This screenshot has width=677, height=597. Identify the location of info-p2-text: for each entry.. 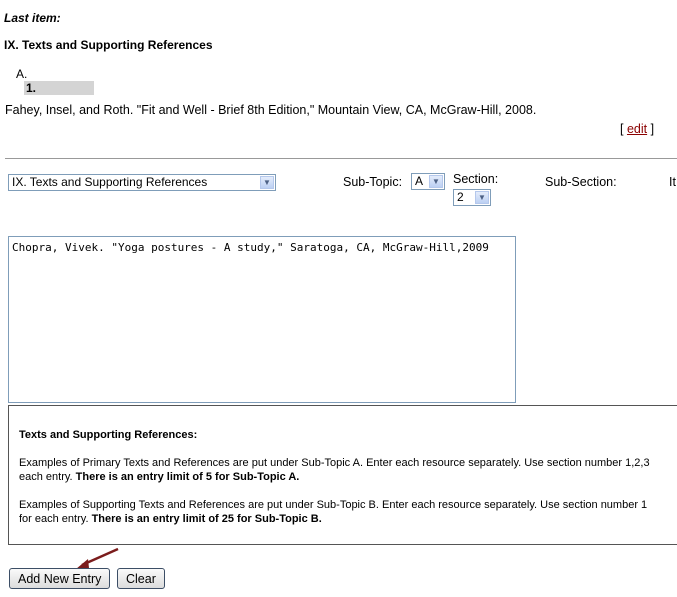
(55, 519).